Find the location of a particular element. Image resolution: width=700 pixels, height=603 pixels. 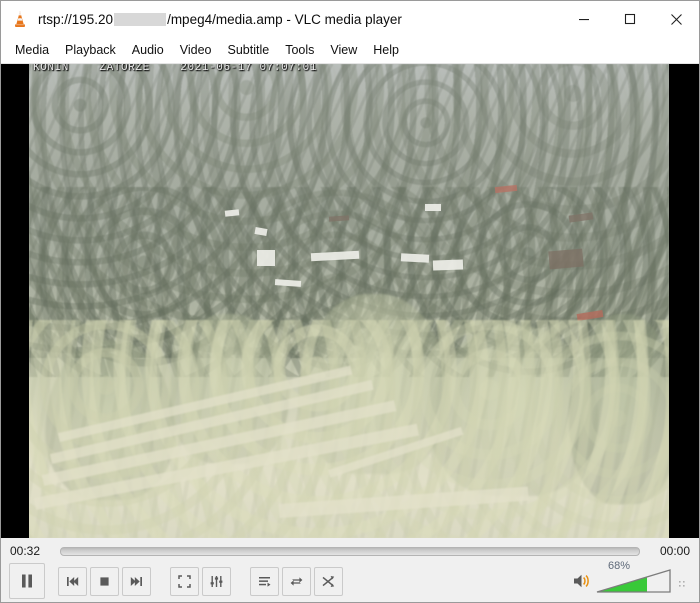

resize-grip-icon is located at coordinates (682, 581).